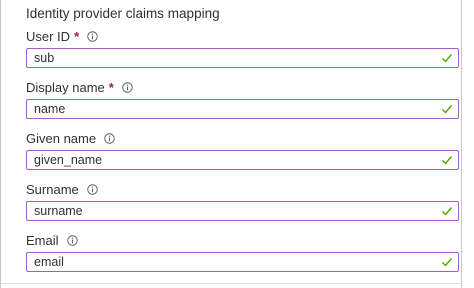 The image size is (474, 288). I want to click on user-id-label: User ID, so click(48, 36).